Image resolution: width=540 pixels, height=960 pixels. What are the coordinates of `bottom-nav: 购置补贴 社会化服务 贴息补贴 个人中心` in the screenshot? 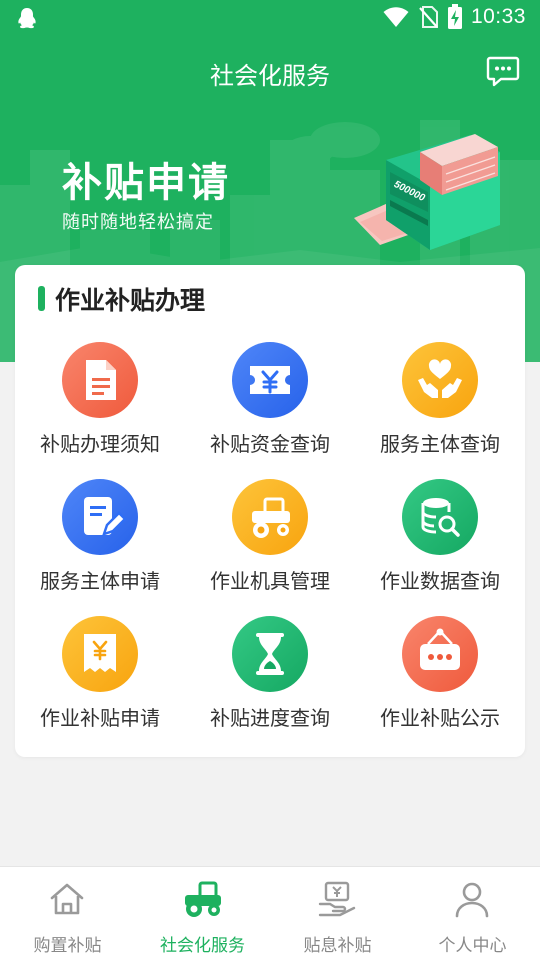 It's located at (270, 913).